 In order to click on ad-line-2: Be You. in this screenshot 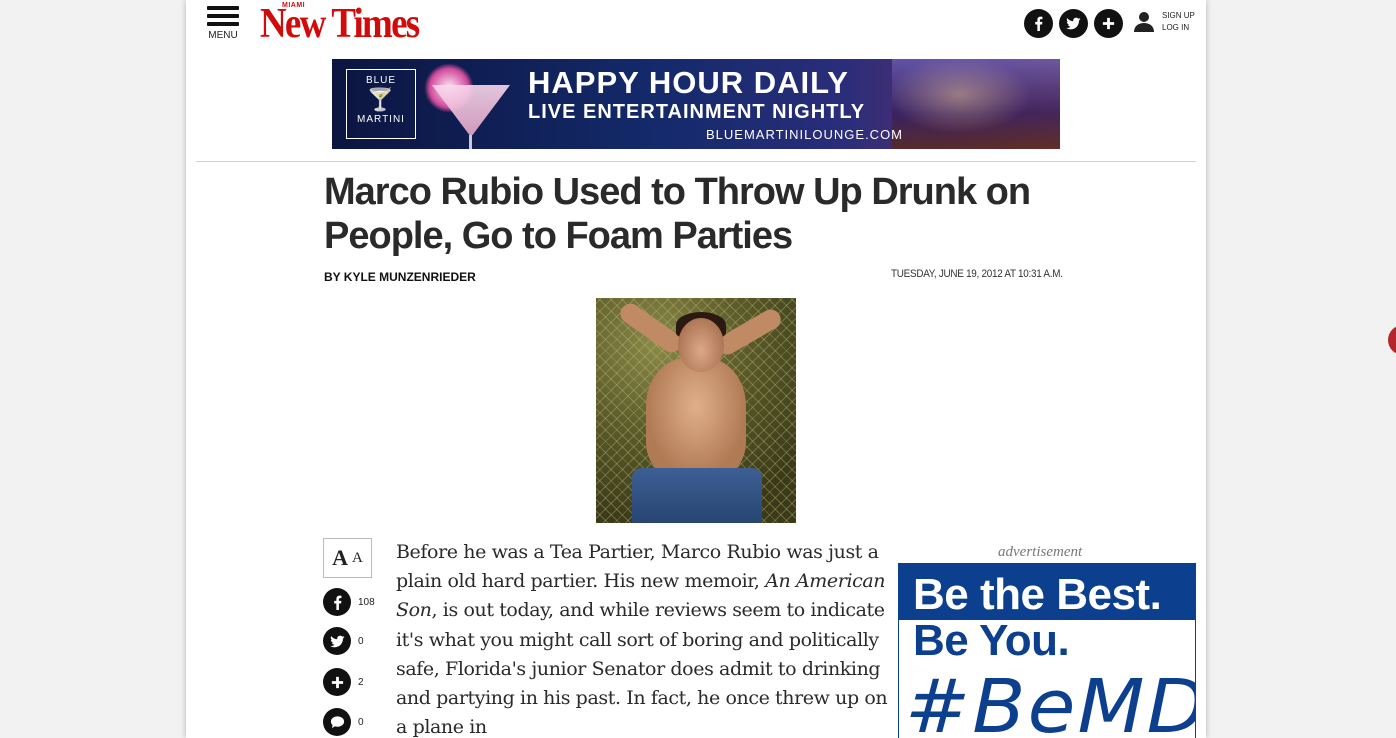, I will do `click(991, 640)`.